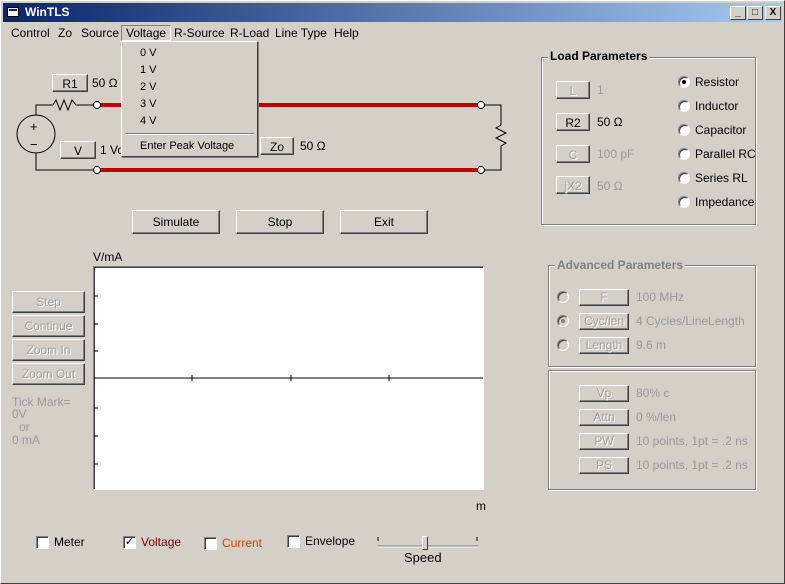  Describe the element at coordinates (330, 541) in the screenshot. I see `envelope-label: Envelope` at that location.